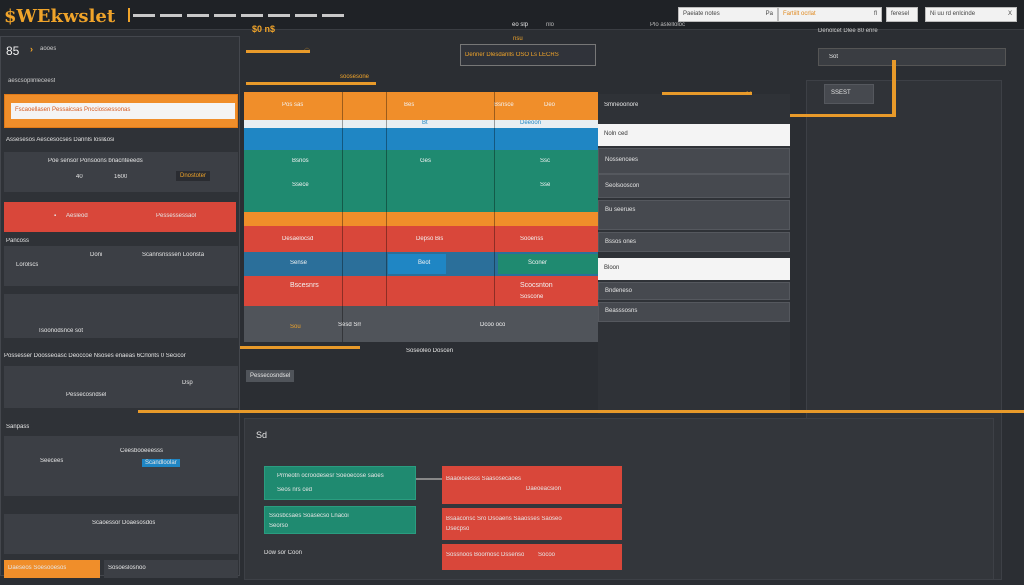 This screenshot has height=585, width=1024. What do you see at coordinates (749, 91) in the screenshot?
I see `link-icon: ↔` at bounding box center [749, 91].